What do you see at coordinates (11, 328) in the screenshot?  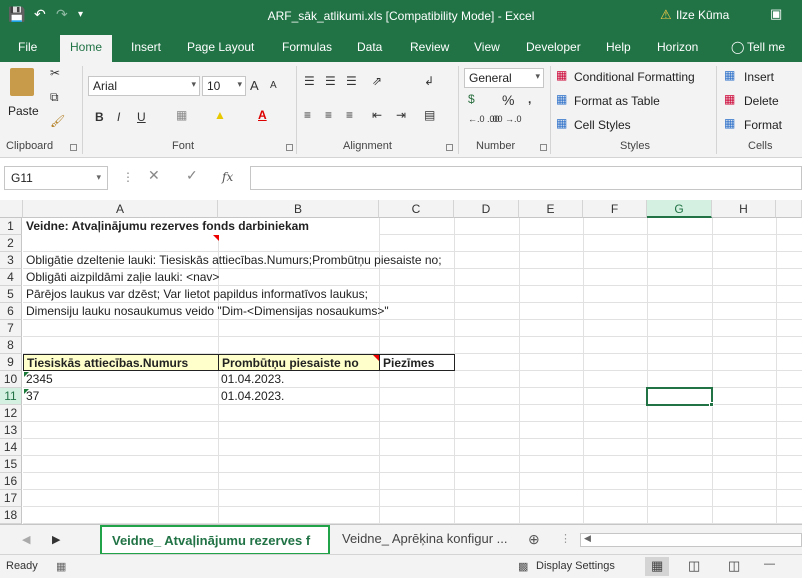 I see `row-header: 7` at bounding box center [11, 328].